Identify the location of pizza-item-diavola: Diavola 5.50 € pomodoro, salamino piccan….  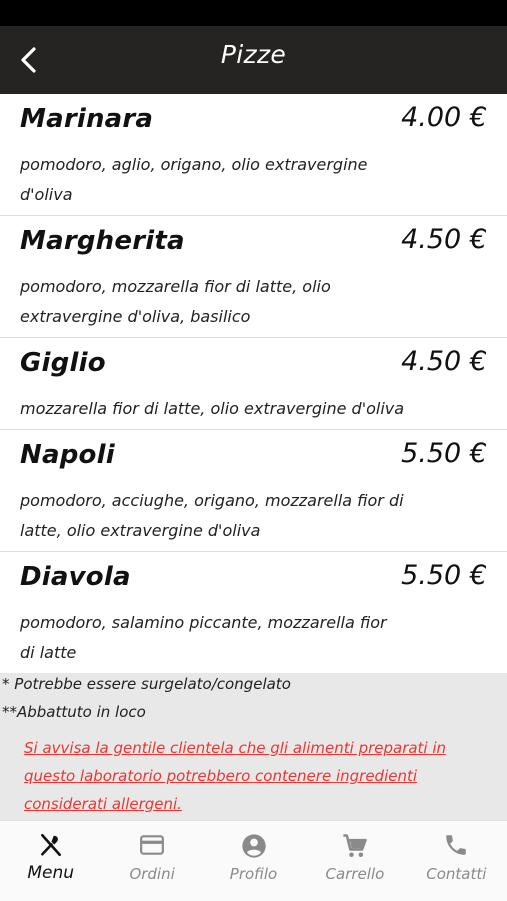
(253, 612).